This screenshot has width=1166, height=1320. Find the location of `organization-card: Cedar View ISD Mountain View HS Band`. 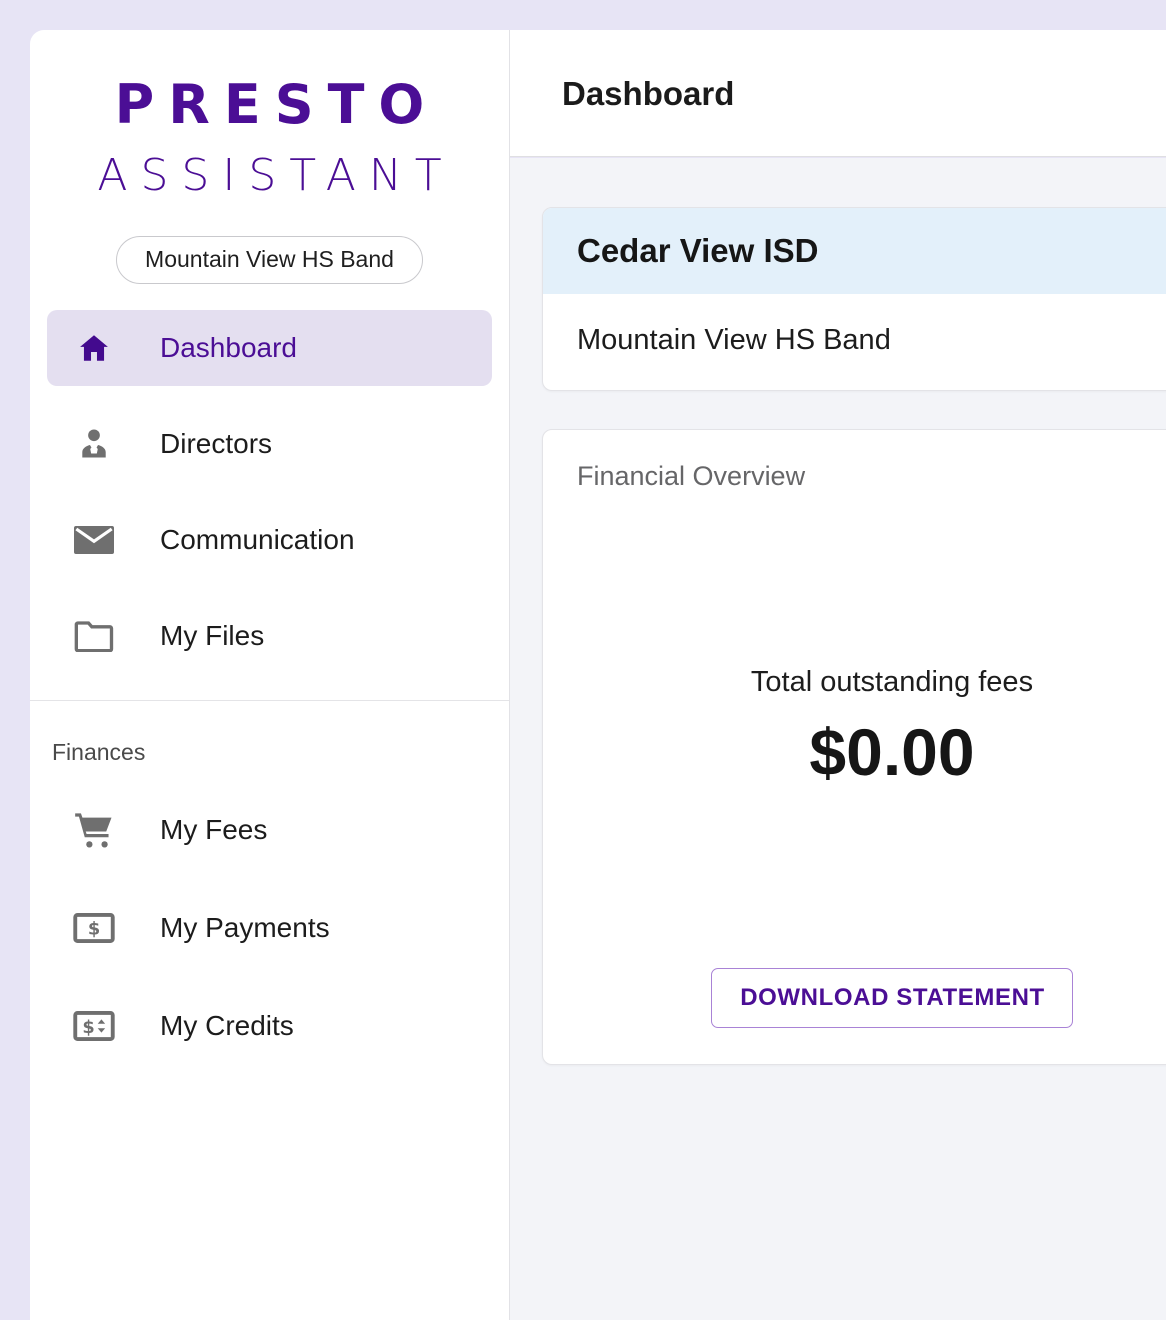

organization-card: Cedar View ISD Mountain View HS Band is located at coordinates (854, 299).